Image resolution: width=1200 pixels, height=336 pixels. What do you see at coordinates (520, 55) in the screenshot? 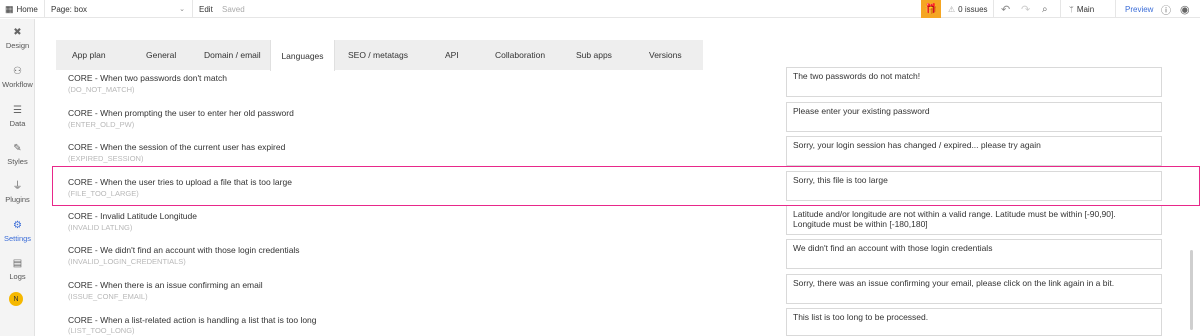
I see `tab-collaboration: Collaboration` at bounding box center [520, 55].